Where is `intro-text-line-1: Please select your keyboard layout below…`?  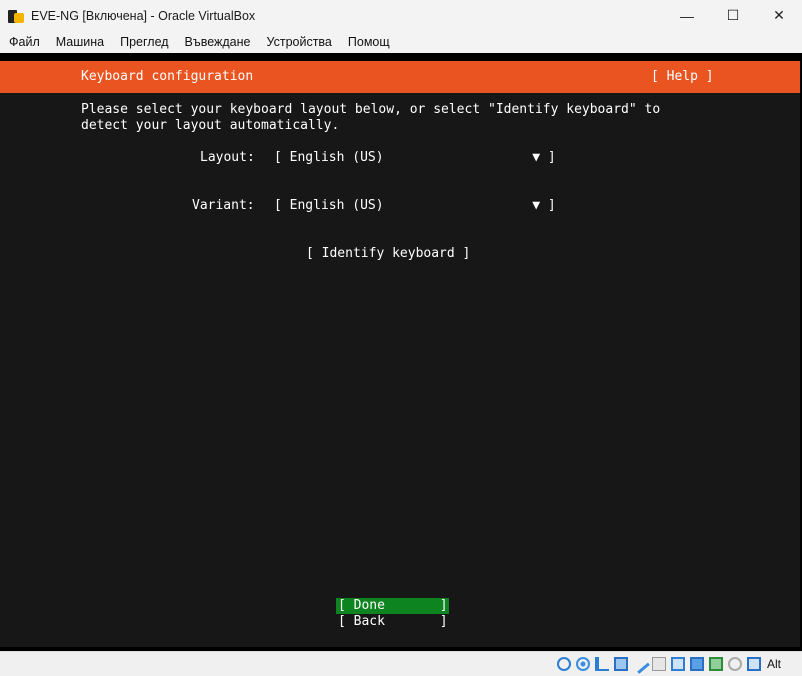 intro-text-line-1: Please select your keyboard layout below… is located at coordinates (371, 109).